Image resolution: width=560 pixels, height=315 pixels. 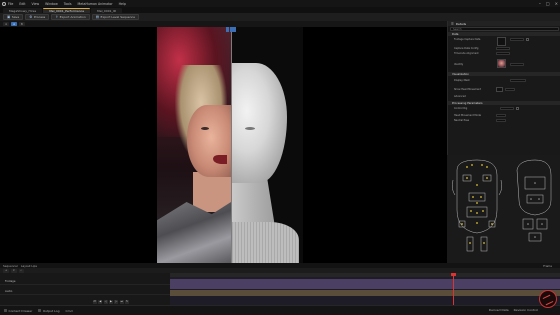 I want to click on face, so click(x=209, y=141).